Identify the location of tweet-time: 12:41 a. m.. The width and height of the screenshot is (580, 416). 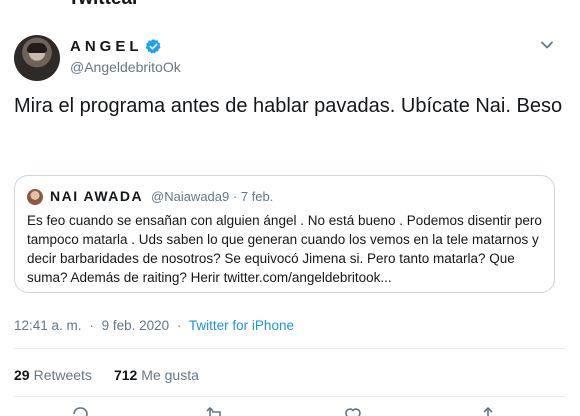
(48, 325).